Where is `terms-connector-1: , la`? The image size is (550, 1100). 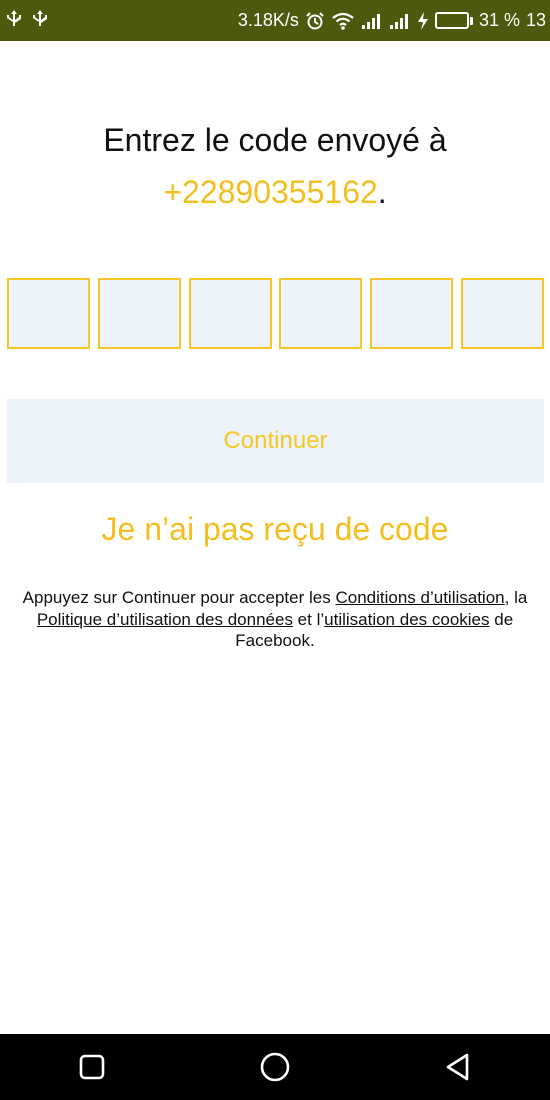 terms-connector-1: , la is located at coordinates (516, 597).